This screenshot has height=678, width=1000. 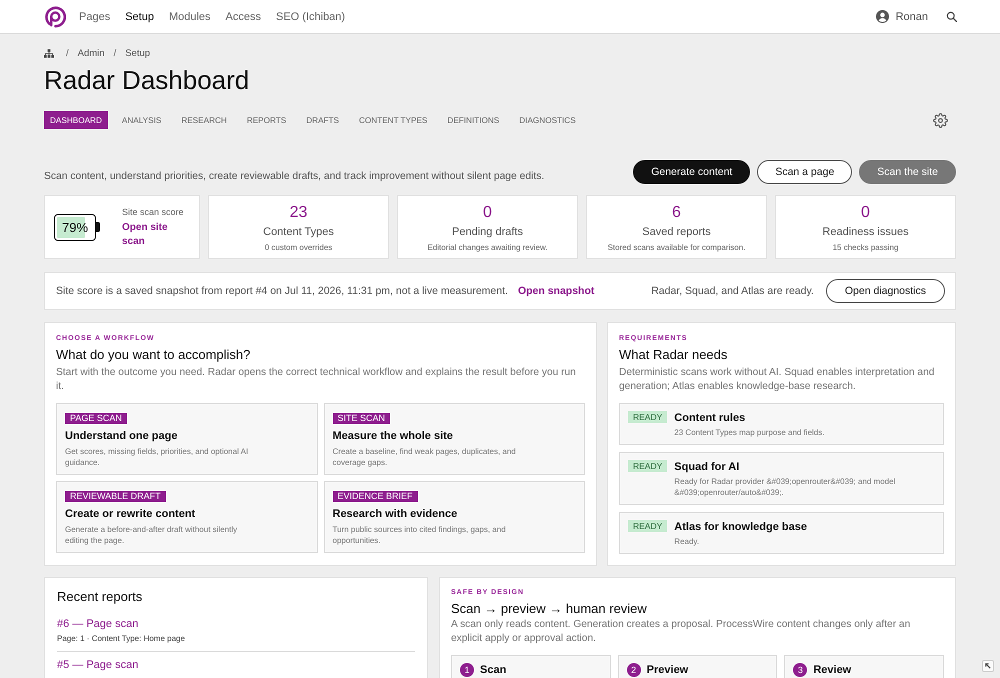 I want to click on requirement-description: Ready for Radar provider &#039;openrouter&#039; and model &#039;openrouter/auto&#039;., so click(x=785, y=487).